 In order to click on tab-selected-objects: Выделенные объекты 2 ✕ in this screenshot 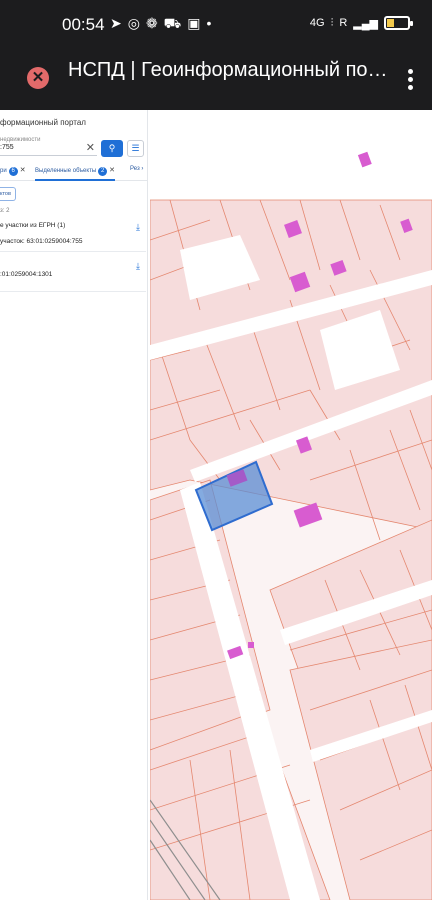, I will do `click(75, 173)`.